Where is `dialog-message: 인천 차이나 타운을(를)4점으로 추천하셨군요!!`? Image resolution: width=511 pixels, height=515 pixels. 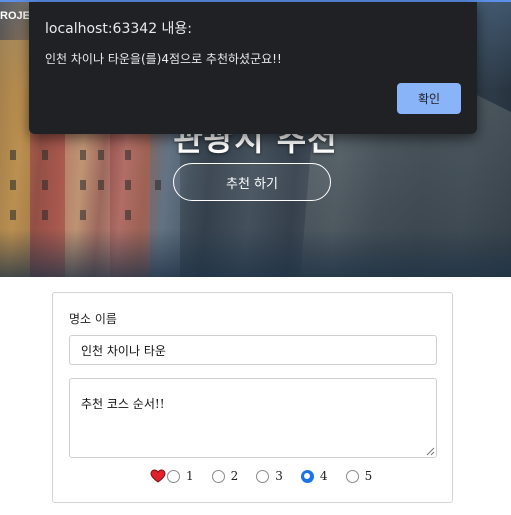 dialog-message: 인천 차이나 타운을(를)4점으로 추천하셨군요!! is located at coordinates (163, 59).